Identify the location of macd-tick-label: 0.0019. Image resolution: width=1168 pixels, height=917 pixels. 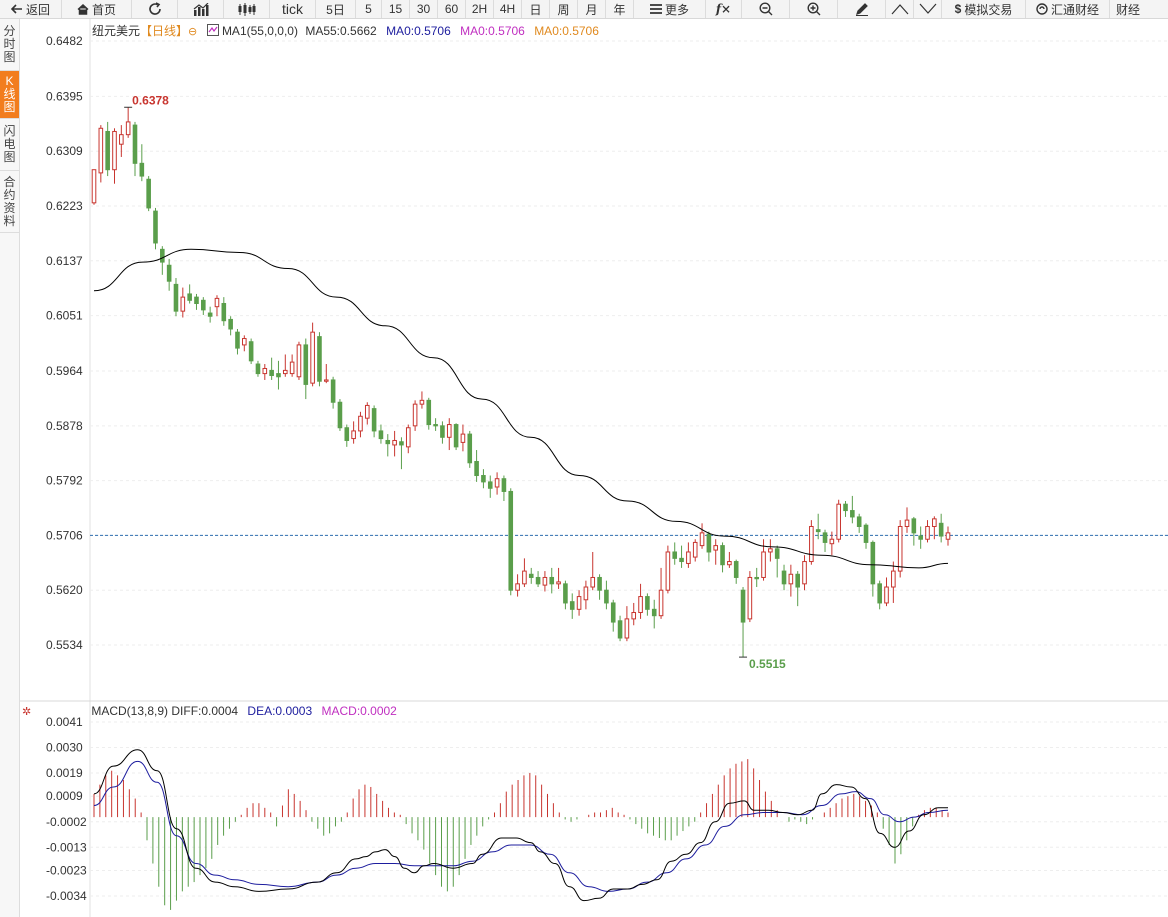
(64, 773).